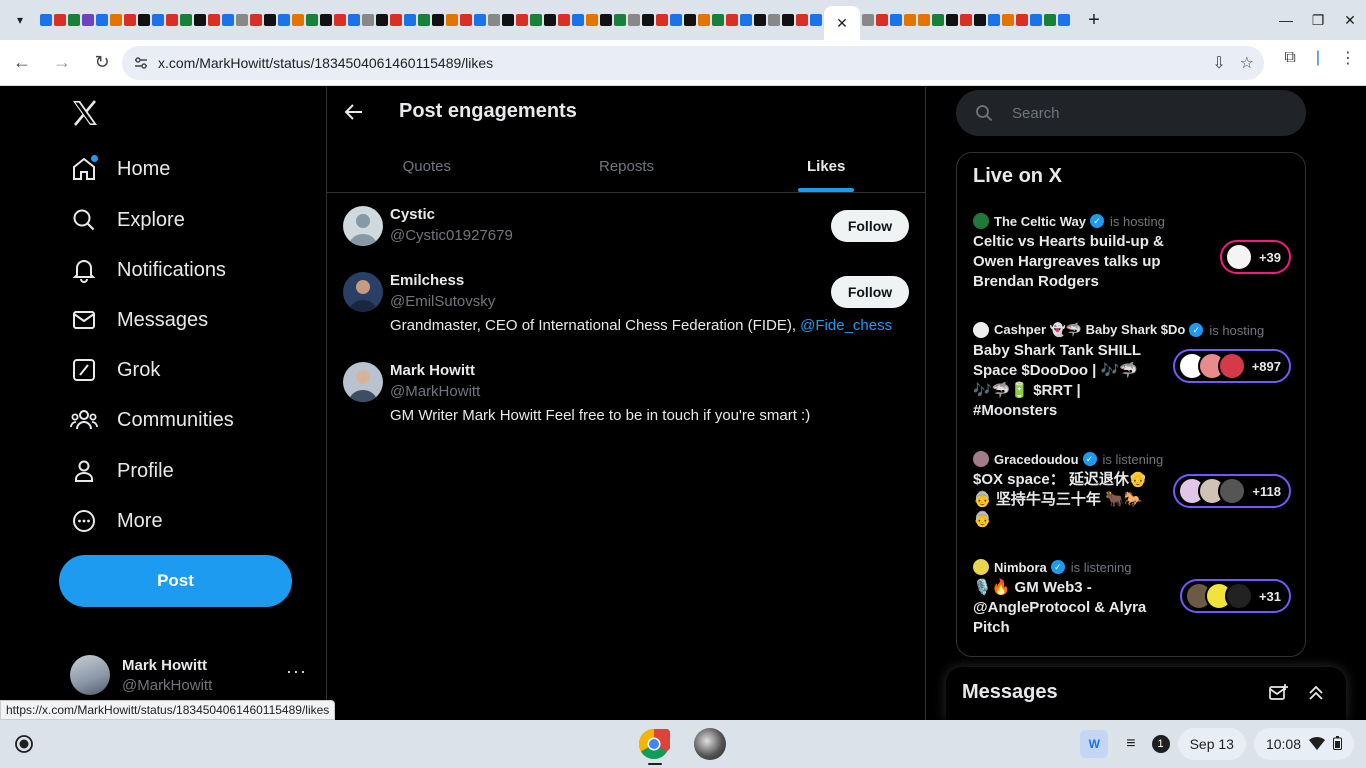 Image resolution: width=1366 pixels, height=768 pixels. I want to click on nav-profile: Profile, so click(122, 471).